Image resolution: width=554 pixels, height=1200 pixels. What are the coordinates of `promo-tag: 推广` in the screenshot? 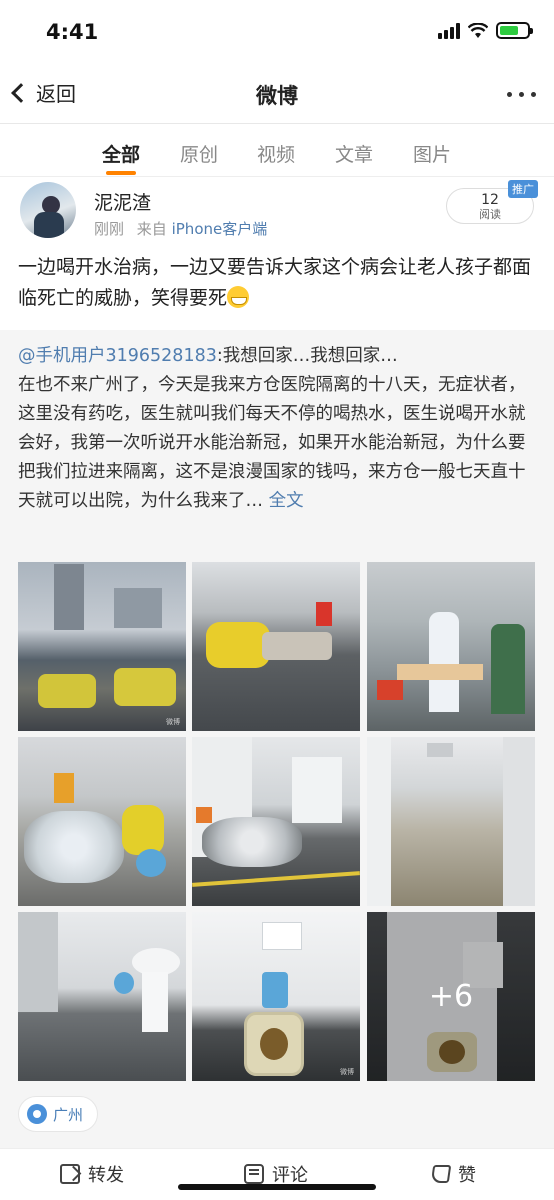 It's located at (523, 189).